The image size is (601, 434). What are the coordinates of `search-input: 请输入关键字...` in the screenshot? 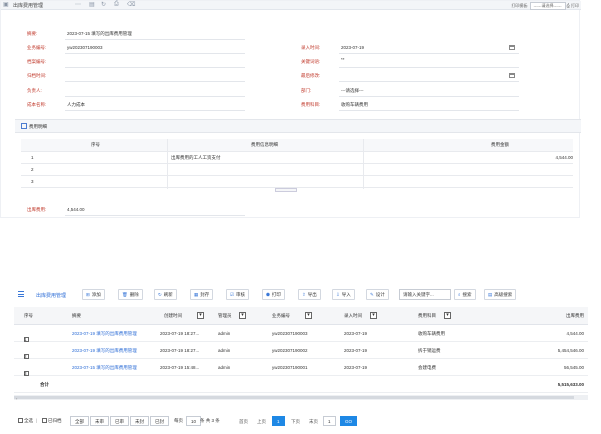 It's located at (425, 294).